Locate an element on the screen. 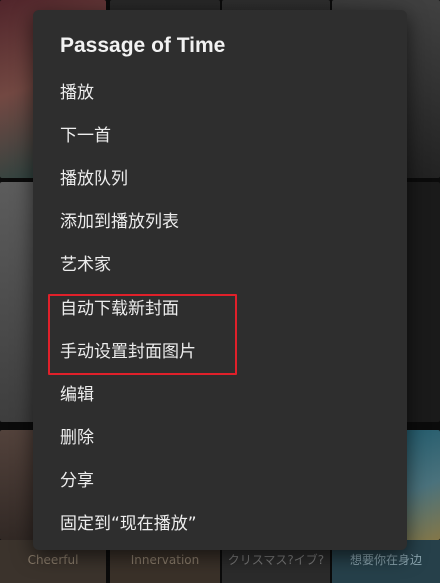  menu-item-play: 播放 is located at coordinates (77, 93).